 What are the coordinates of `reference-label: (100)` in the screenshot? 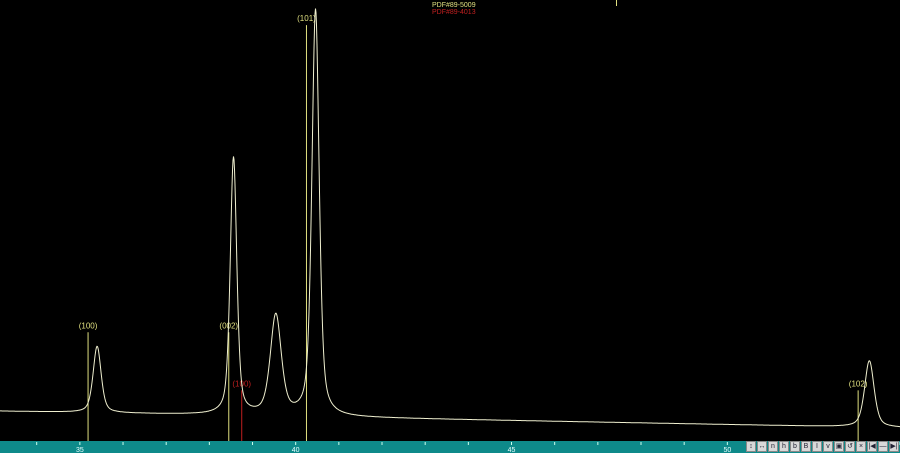 It's located at (88, 325).